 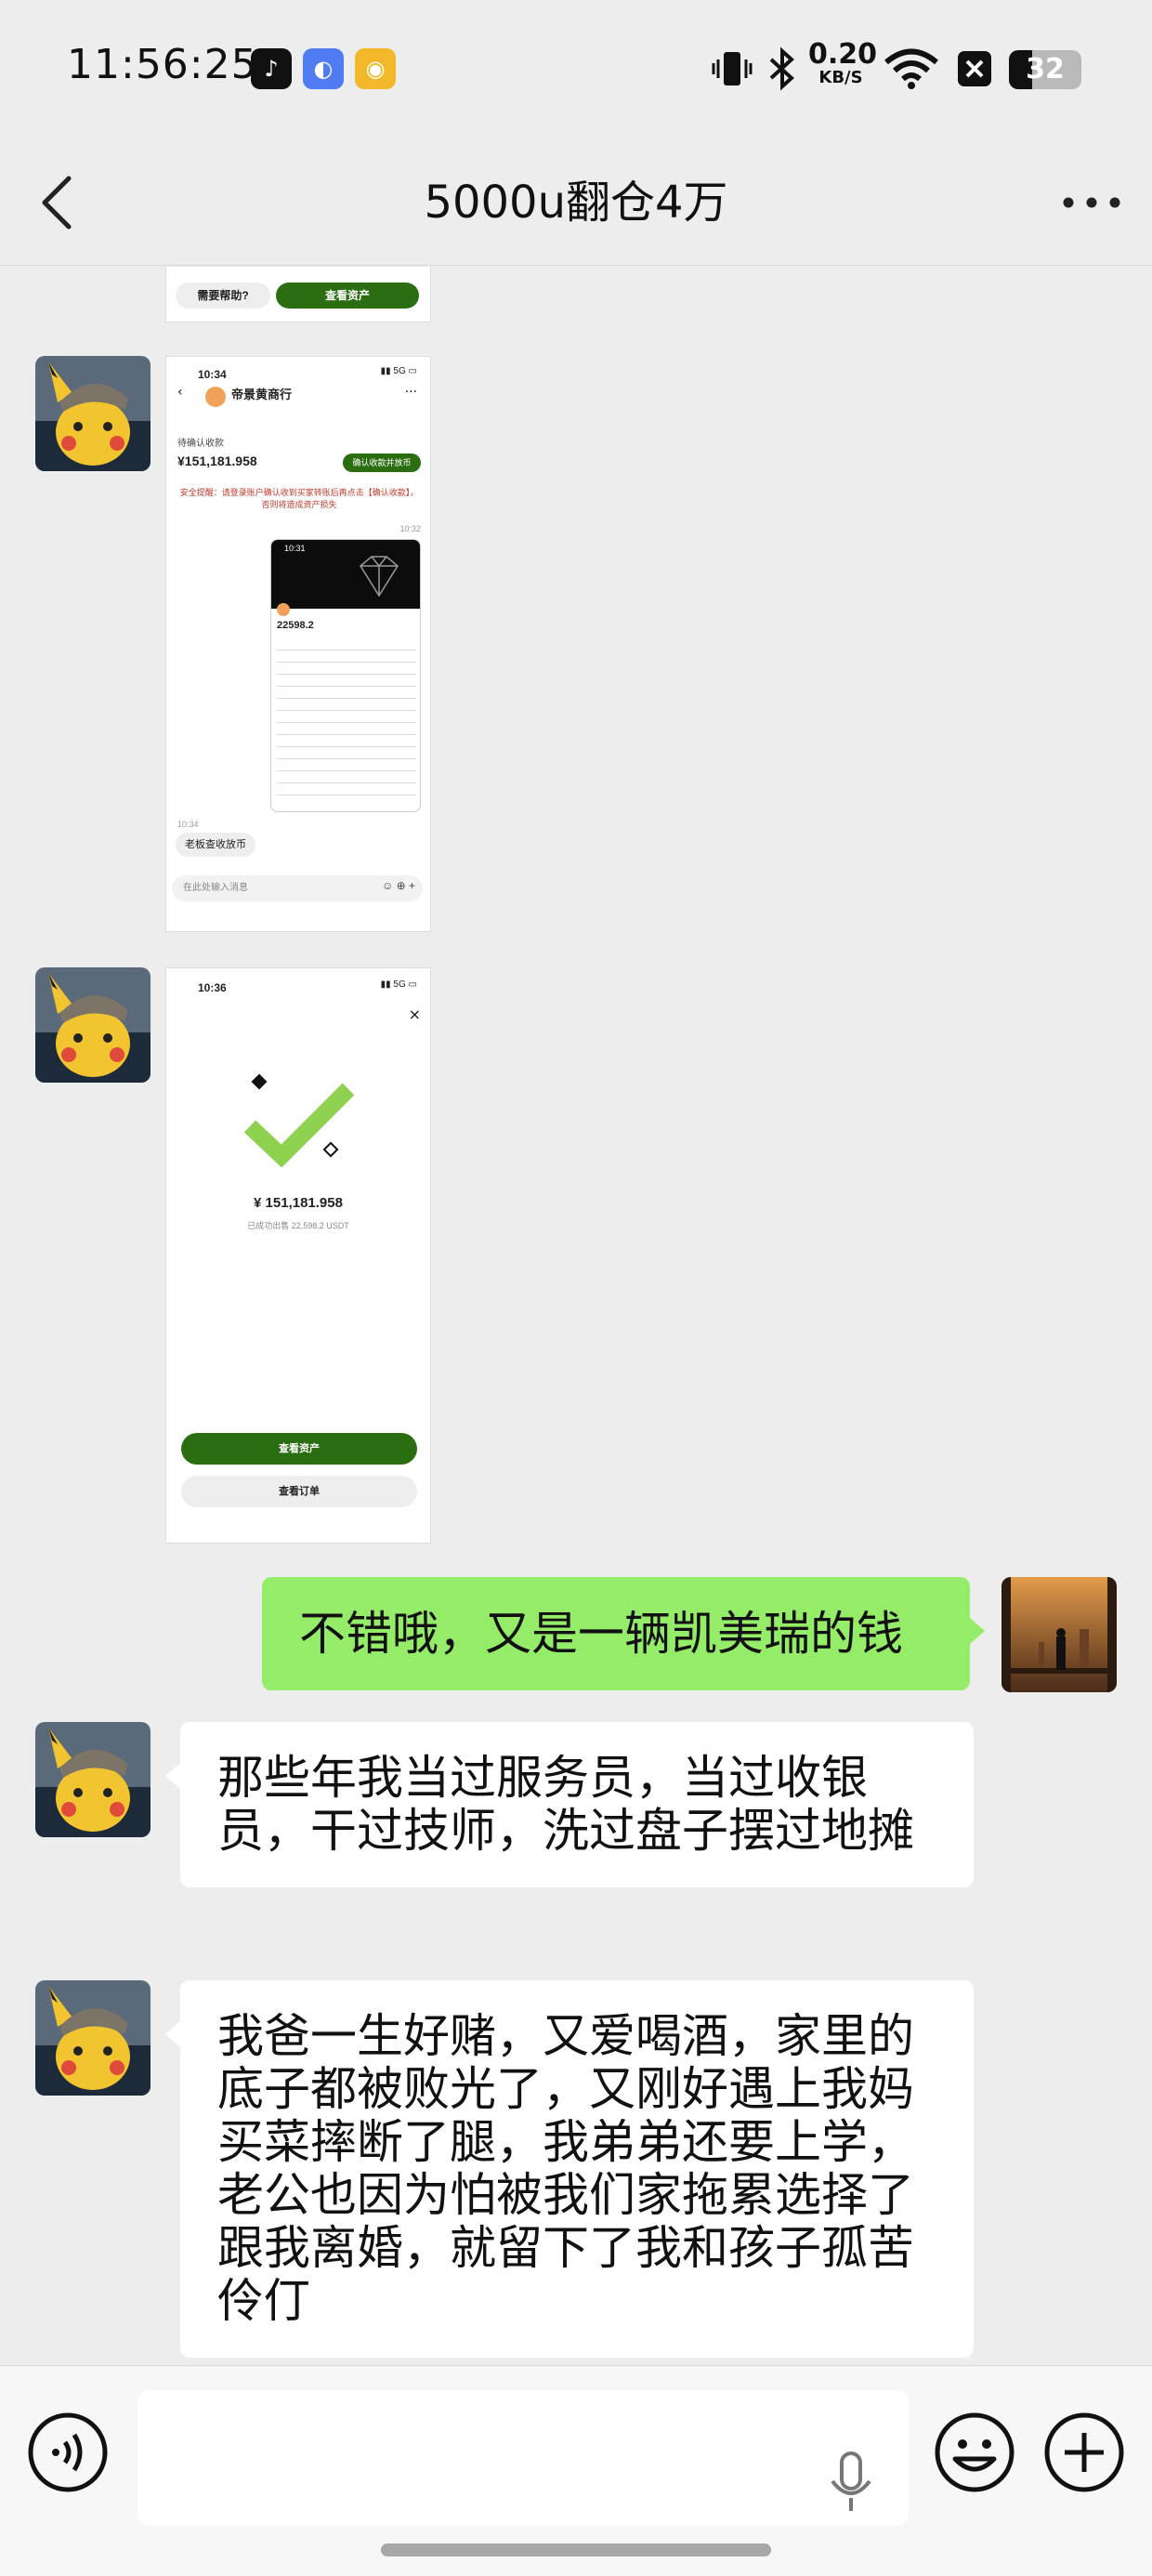 I want to click on screenshot-2-signal: ▮▮ 5G ▭, so click(x=398, y=371).